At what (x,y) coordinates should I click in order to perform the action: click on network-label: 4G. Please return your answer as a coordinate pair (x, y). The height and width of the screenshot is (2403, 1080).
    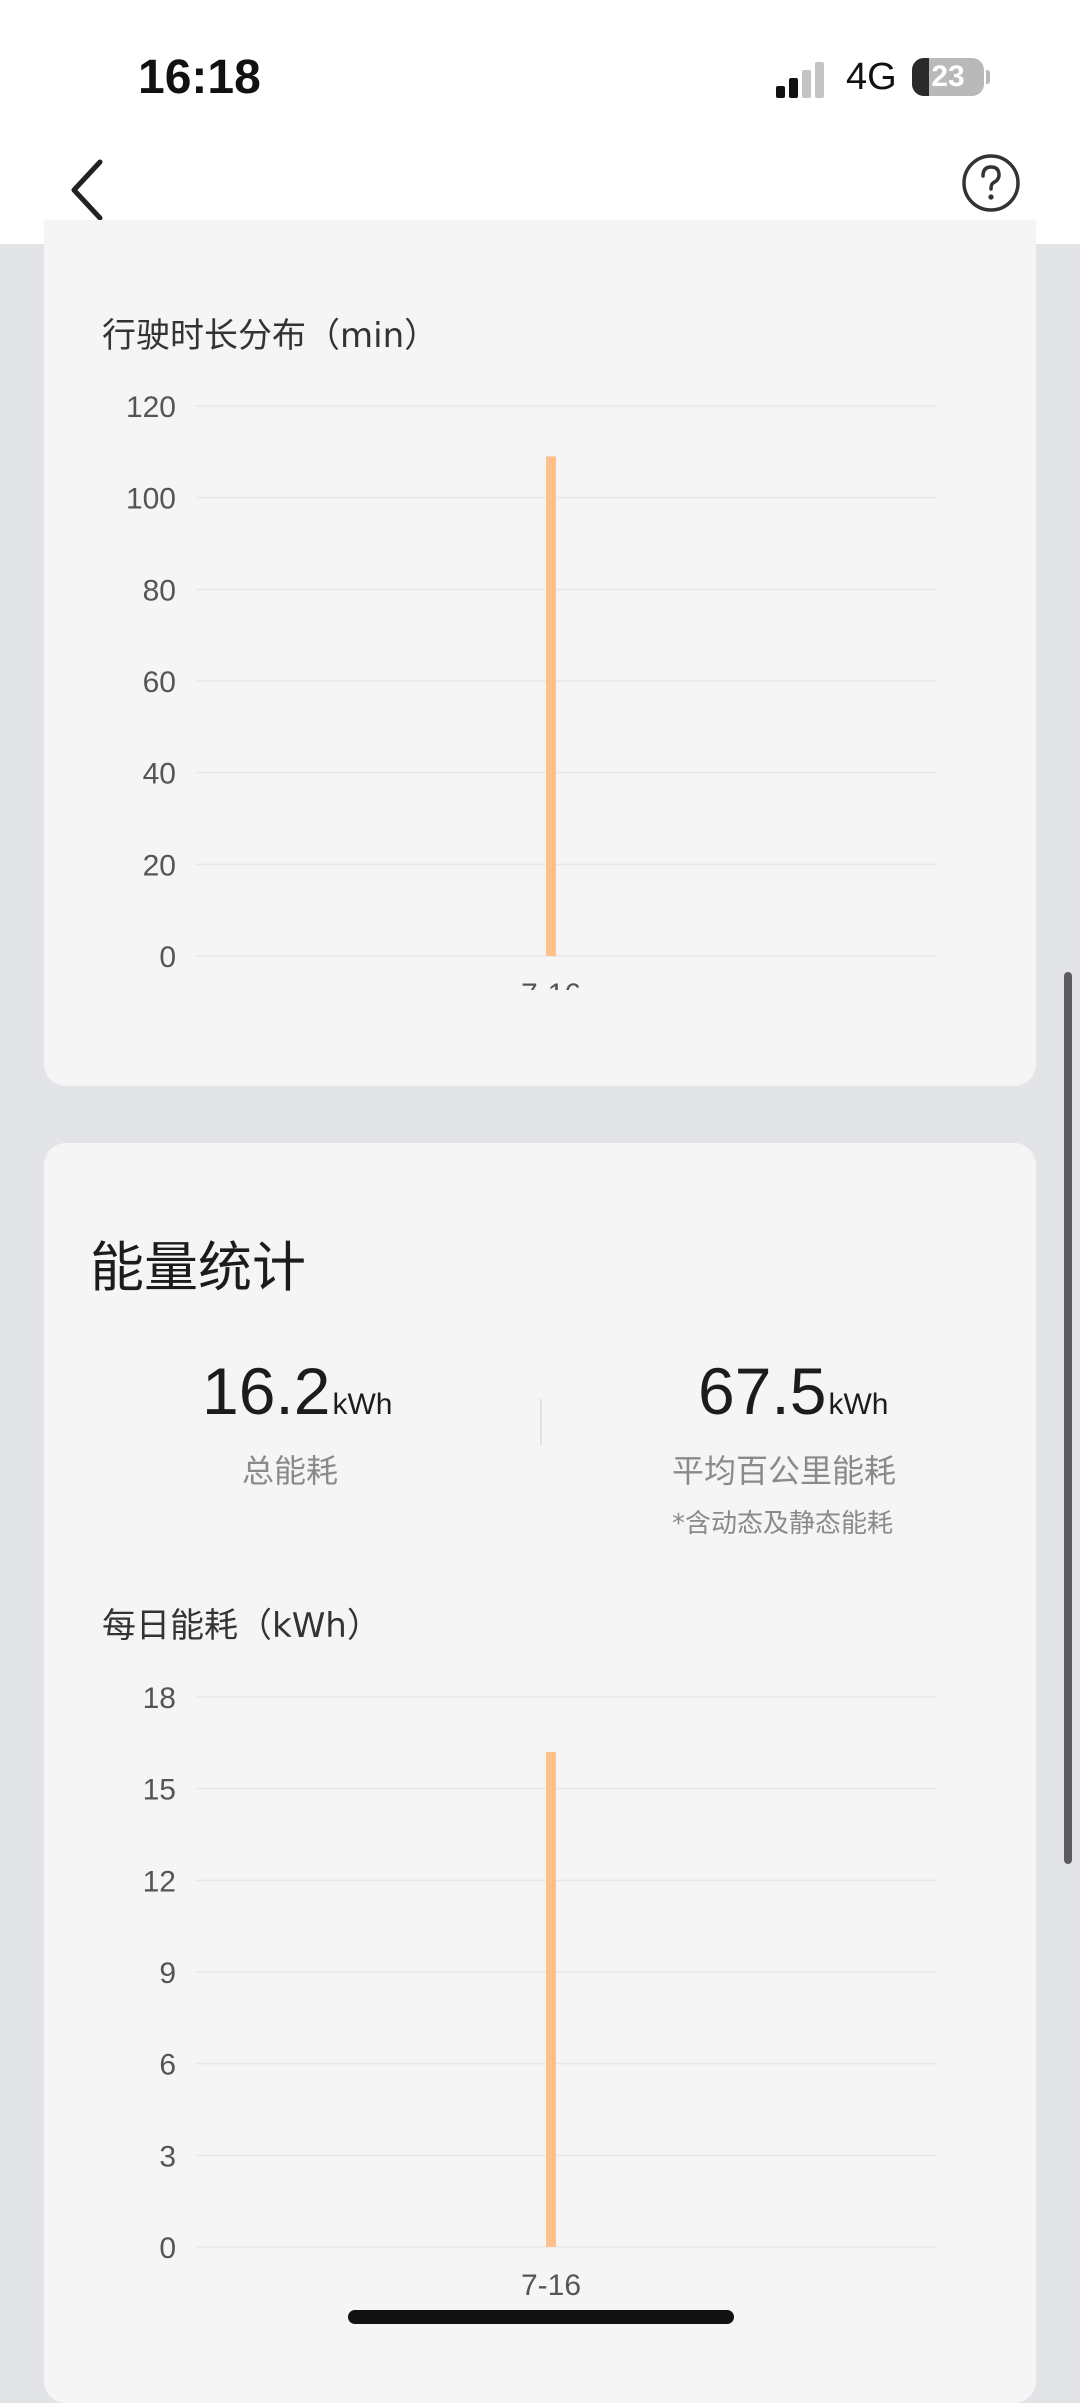
    Looking at the image, I should click on (871, 77).